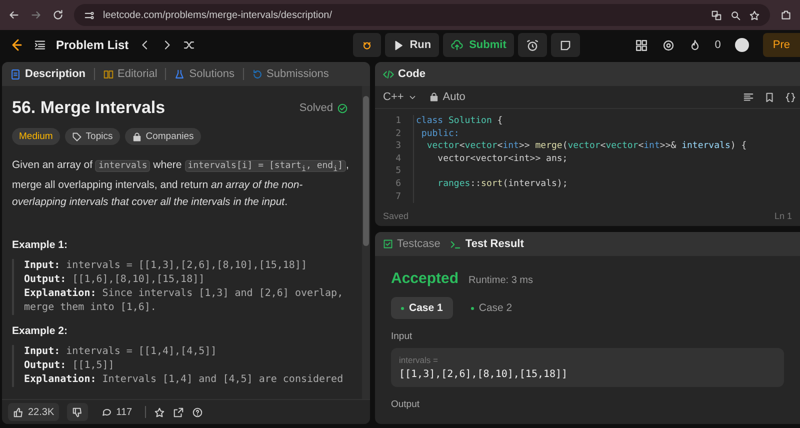  Describe the element at coordinates (447, 97) in the screenshot. I see `auto-mode-label: Auto` at that location.